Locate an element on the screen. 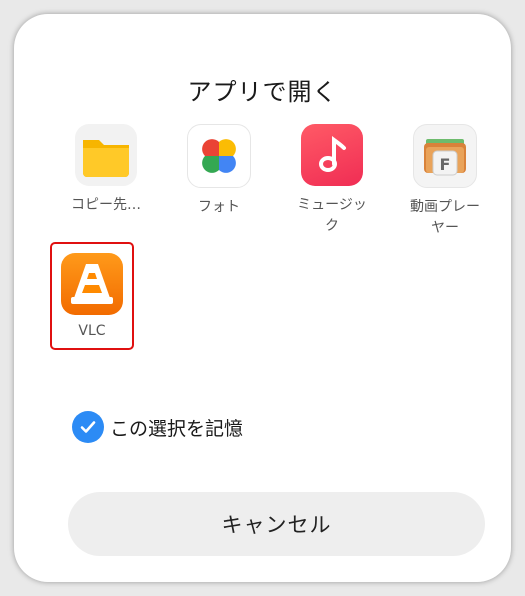  remember-choice-checkbox is located at coordinates (88, 427).